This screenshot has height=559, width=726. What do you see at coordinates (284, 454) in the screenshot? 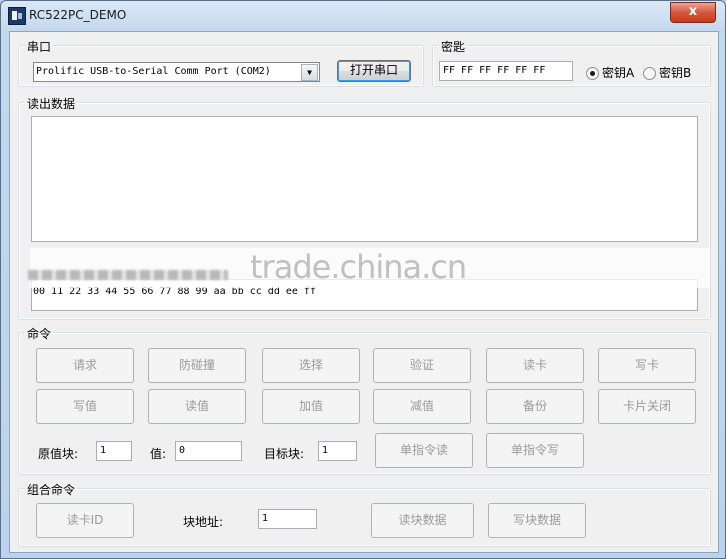
I see `target-block-label: 目标块:` at bounding box center [284, 454].